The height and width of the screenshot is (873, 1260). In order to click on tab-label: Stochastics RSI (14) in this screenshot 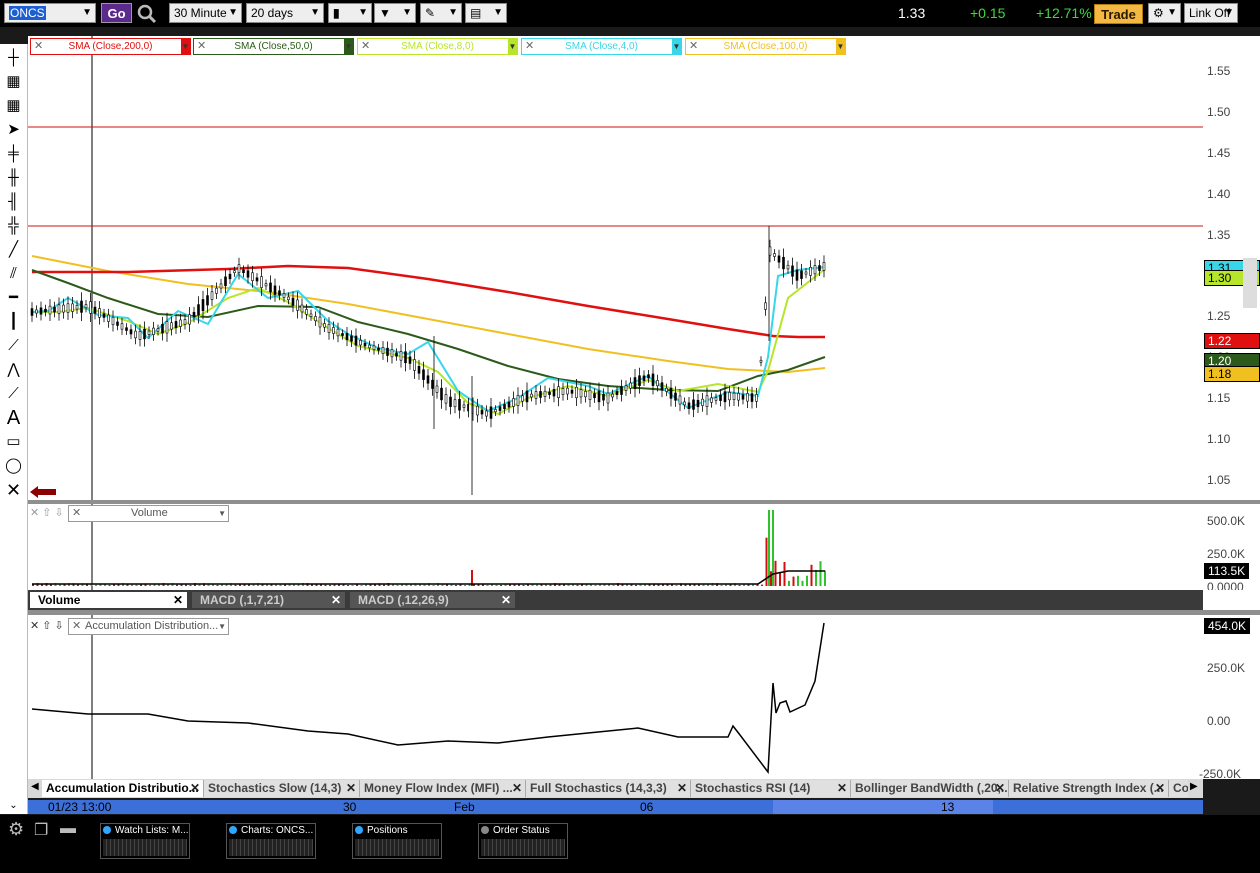, I will do `click(753, 788)`.